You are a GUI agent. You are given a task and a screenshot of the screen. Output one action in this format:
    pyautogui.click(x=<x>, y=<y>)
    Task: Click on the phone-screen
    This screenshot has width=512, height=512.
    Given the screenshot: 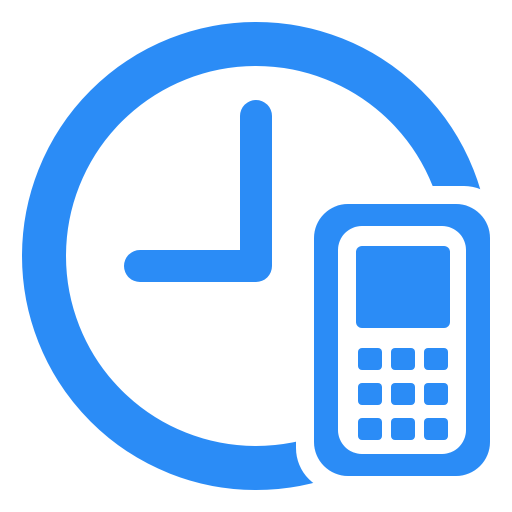 What is the action you would take?
    pyautogui.click(x=403, y=287)
    